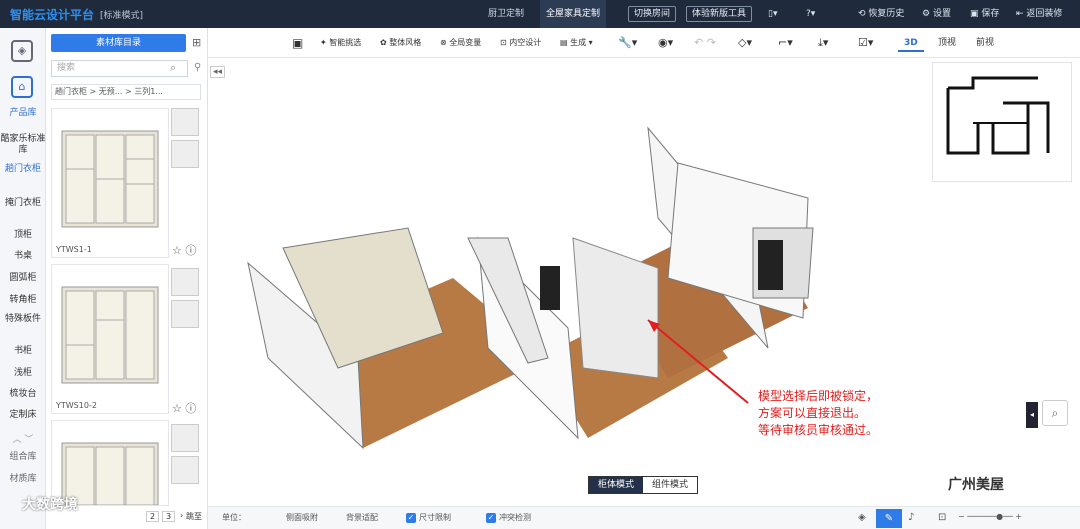 Image resolution: width=1080 pixels, height=529 pixels. What do you see at coordinates (23, 440) in the screenshot?
I see `scroll-arrows: ︿ ﹀` at bounding box center [23, 440].